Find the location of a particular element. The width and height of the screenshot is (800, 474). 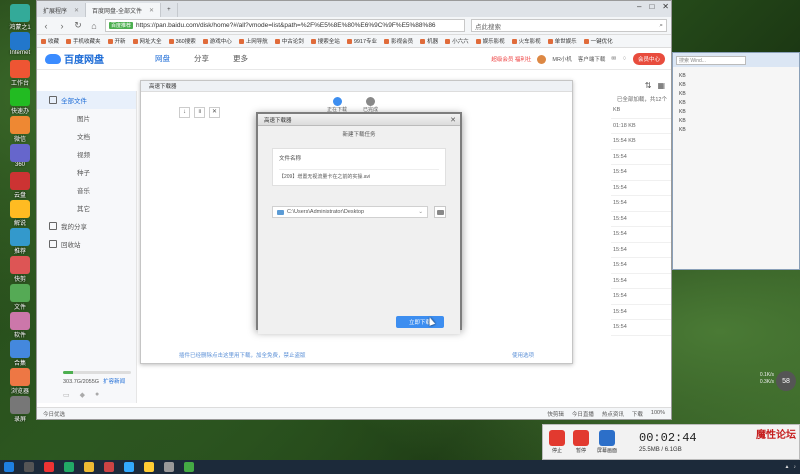

refresh-icon: ↻ is located at coordinates (78, 25).